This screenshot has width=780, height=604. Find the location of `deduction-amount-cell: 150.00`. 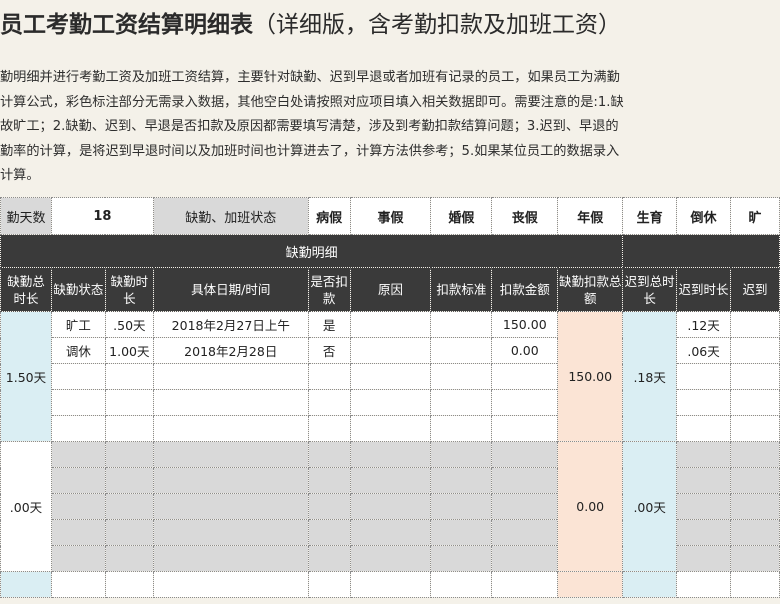

deduction-amount-cell: 150.00 is located at coordinates (525, 324).